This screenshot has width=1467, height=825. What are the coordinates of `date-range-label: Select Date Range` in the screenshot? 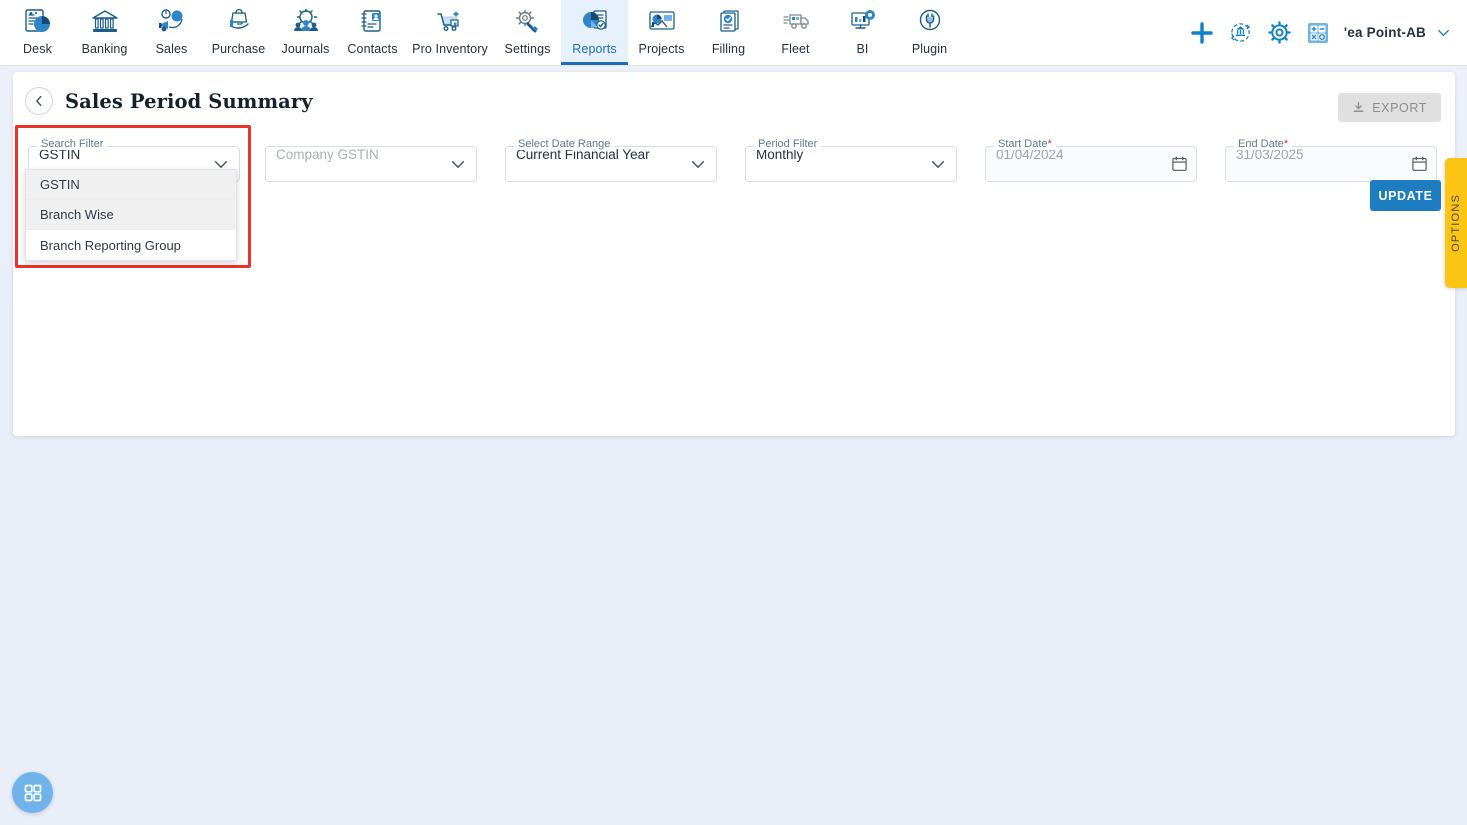 It's located at (564, 144).